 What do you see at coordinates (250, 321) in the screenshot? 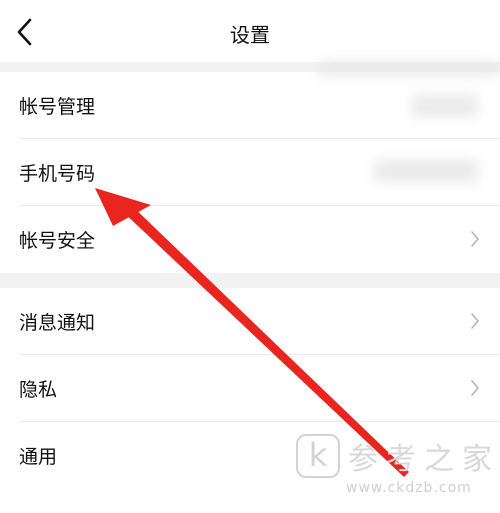
I see `message-notification-item: 消息通知` at bounding box center [250, 321].